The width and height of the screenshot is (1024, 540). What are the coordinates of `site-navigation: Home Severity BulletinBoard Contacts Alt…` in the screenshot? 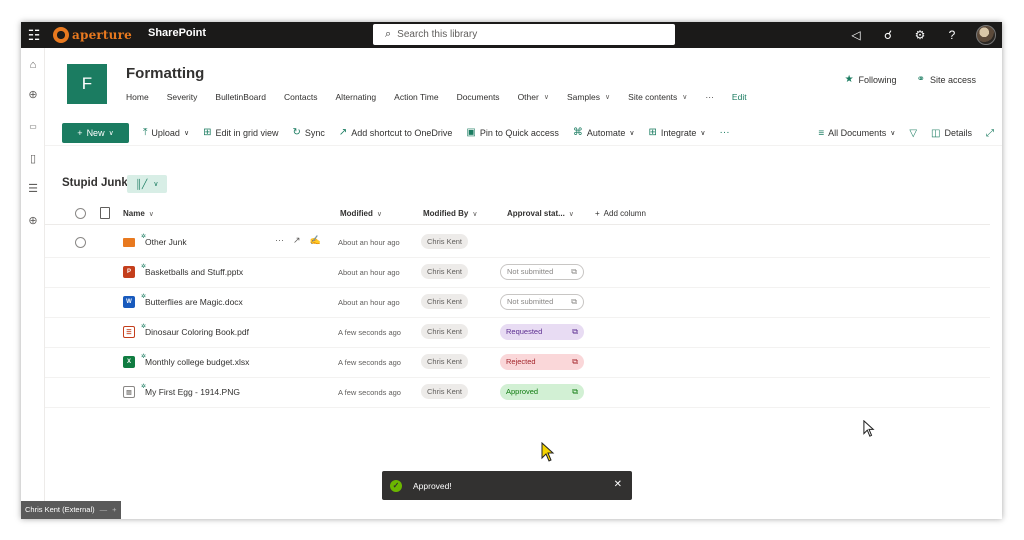 It's located at (445, 97).